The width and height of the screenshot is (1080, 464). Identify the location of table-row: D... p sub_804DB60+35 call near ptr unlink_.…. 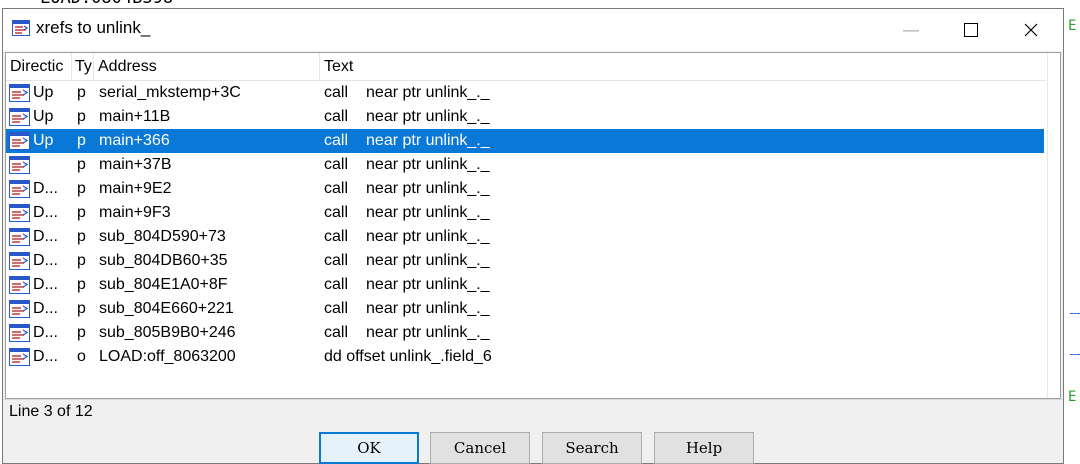
(525, 261).